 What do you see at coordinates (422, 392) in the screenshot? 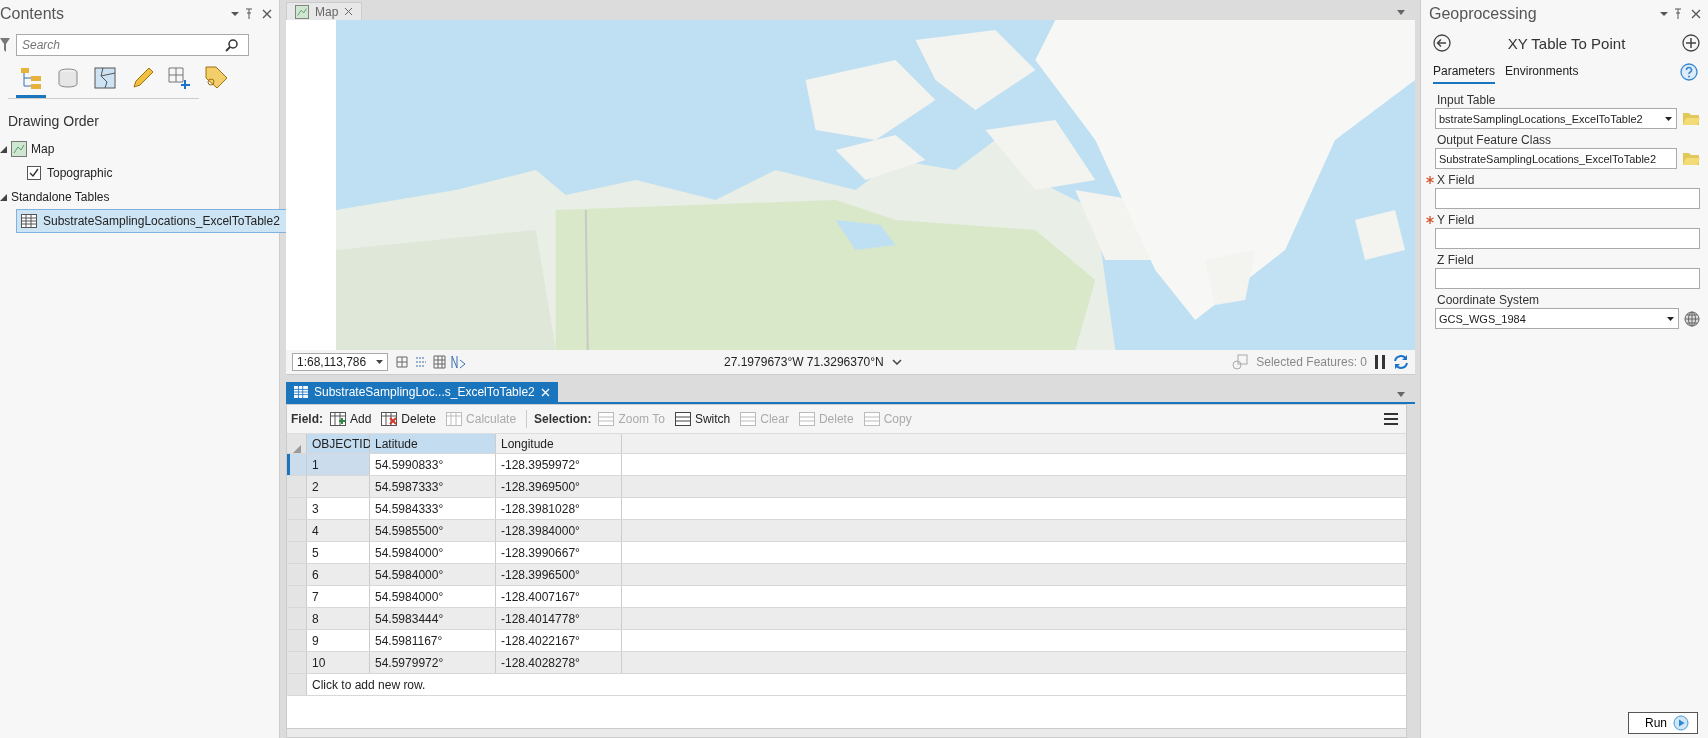
I see `table-tab: SubstrateSamplingLoc...s_ExcelToTable2` at bounding box center [422, 392].